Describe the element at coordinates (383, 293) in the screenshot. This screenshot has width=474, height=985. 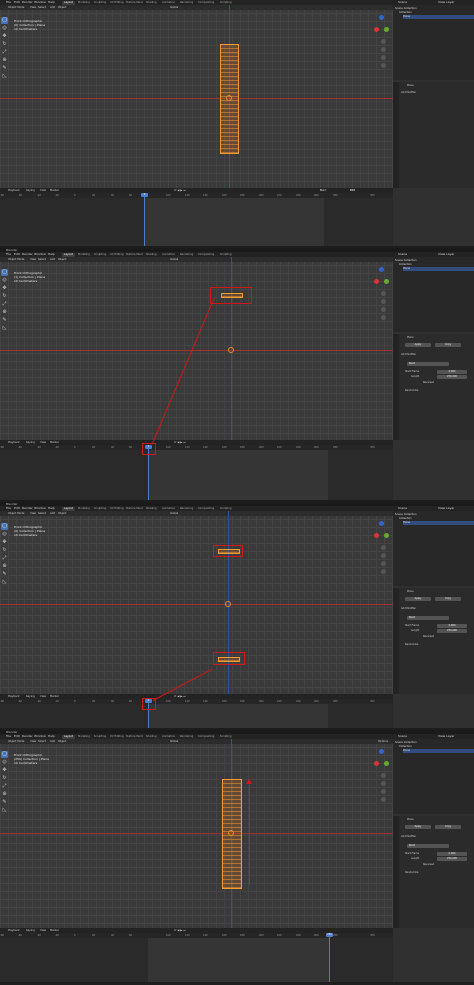
I see `zoom-icon` at that location.